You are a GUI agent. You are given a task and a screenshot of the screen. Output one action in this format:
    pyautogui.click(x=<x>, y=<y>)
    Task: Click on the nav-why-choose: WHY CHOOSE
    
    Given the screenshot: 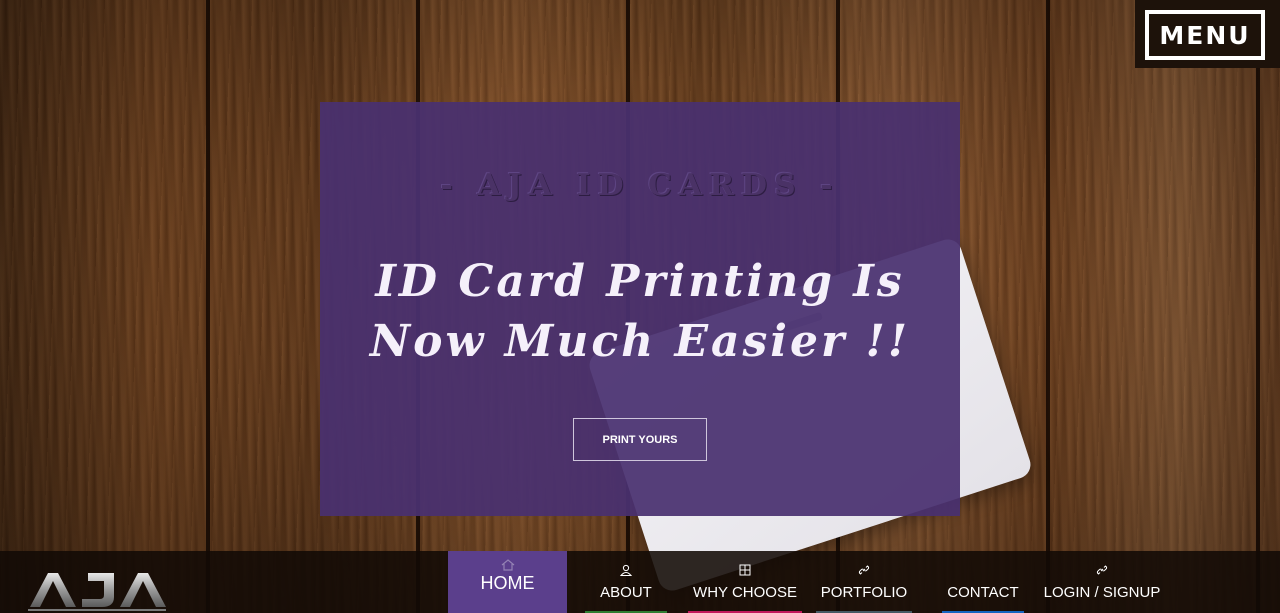 What is the action you would take?
    pyautogui.click(x=745, y=582)
    